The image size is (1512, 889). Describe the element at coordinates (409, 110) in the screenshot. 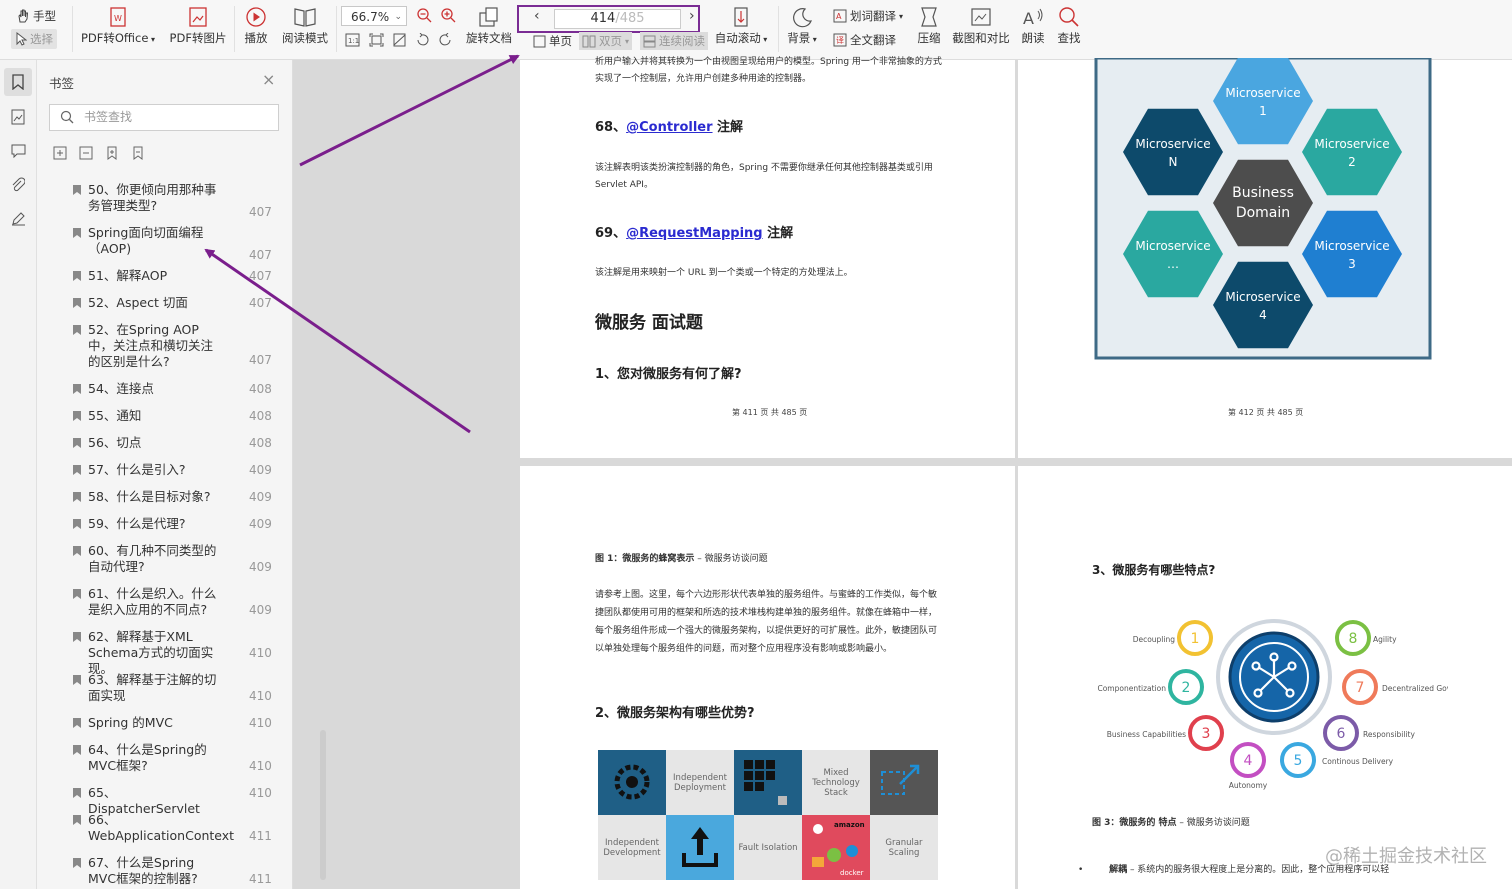

I see `arrow-to-page-number` at that location.